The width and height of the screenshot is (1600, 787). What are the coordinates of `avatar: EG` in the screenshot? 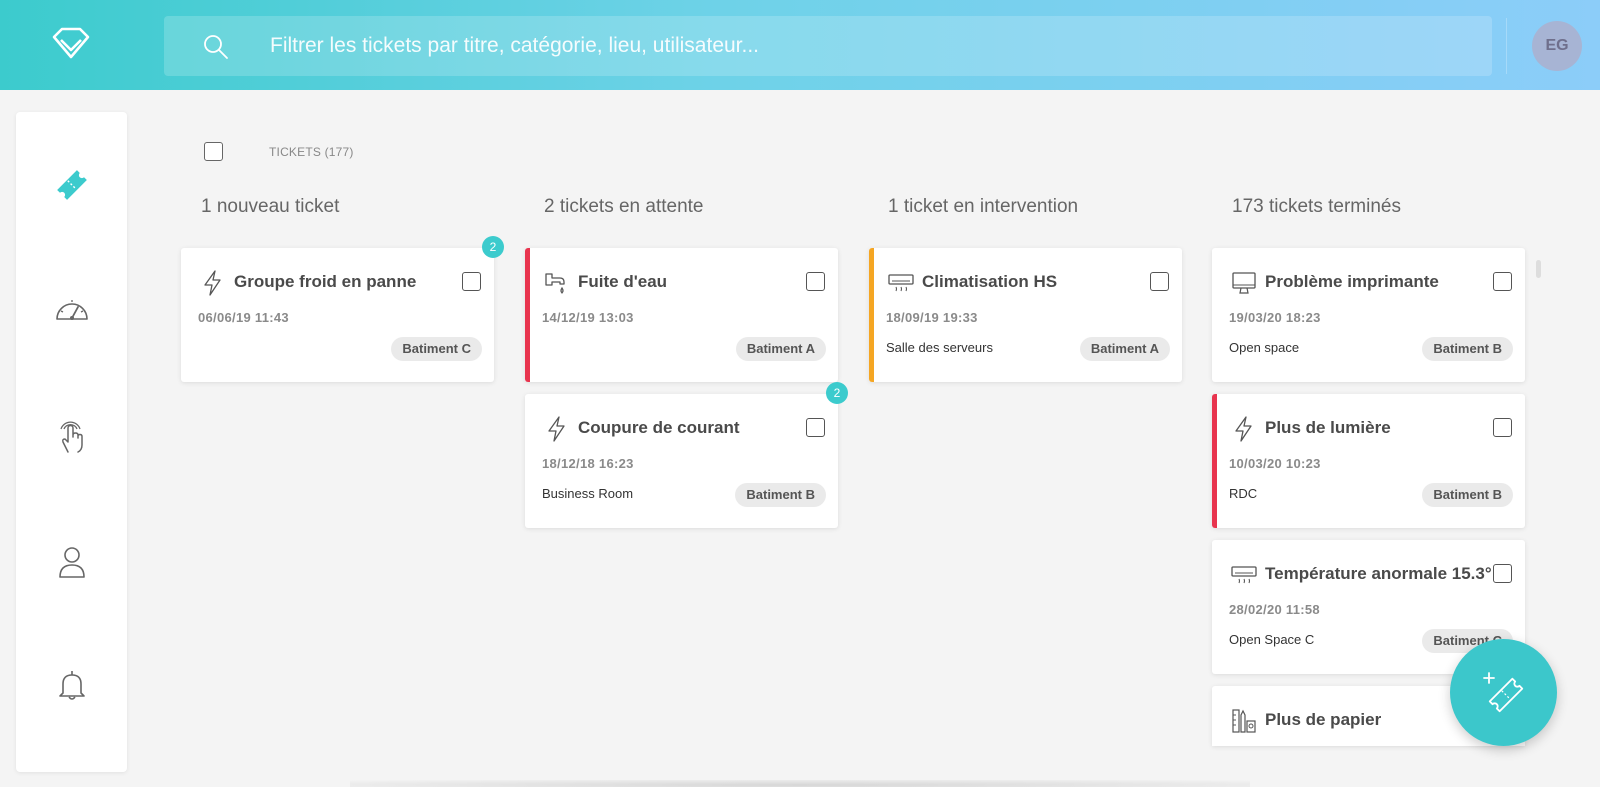 It's located at (1557, 46).